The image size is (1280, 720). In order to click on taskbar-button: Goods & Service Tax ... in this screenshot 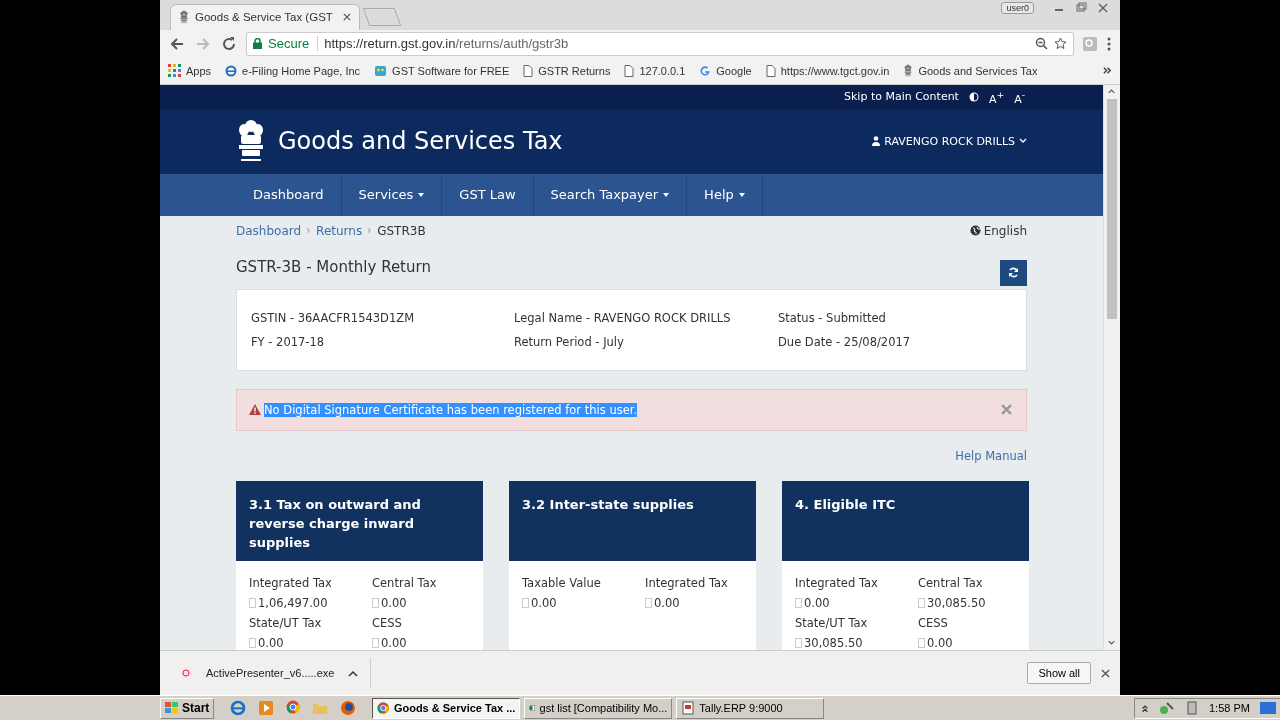, I will do `click(446, 708)`.